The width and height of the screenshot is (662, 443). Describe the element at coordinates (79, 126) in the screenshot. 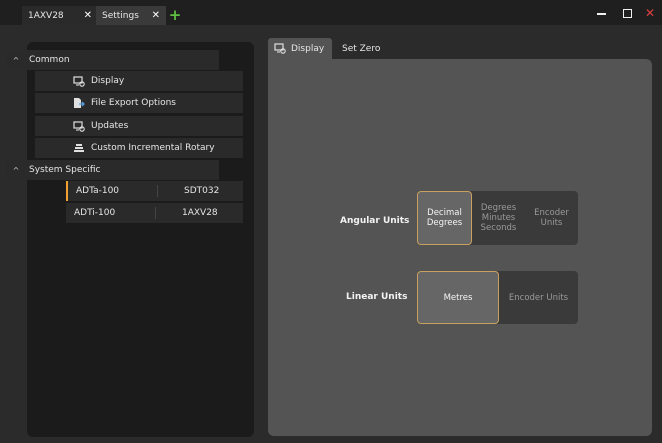

I see `updates-icon` at that location.